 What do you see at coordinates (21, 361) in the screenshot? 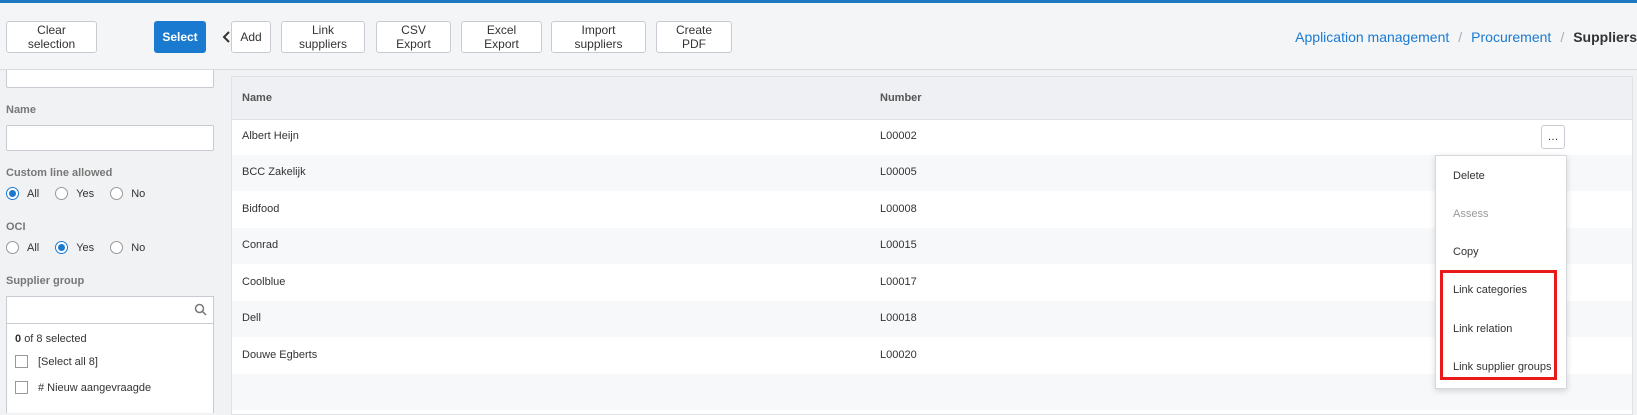
I see `select-all-checkbox` at bounding box center [21, 361].